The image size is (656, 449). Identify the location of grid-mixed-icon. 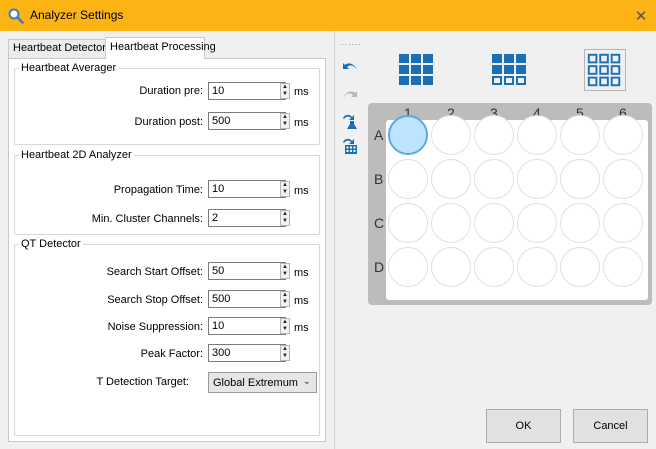
(510, 70).